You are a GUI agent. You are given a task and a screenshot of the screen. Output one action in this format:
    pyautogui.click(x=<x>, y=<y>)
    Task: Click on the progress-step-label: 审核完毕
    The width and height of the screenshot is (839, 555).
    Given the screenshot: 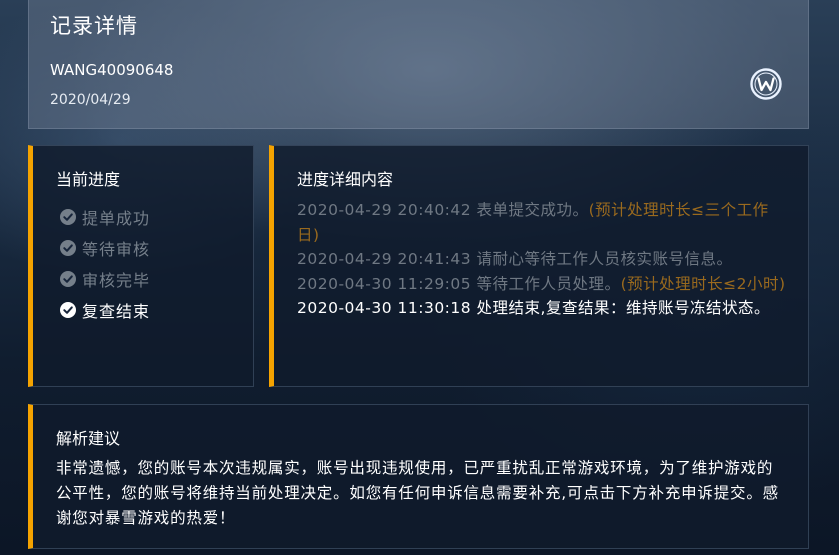 What is the action you would take?
    pyautogui.click(x=116, y=280)
    